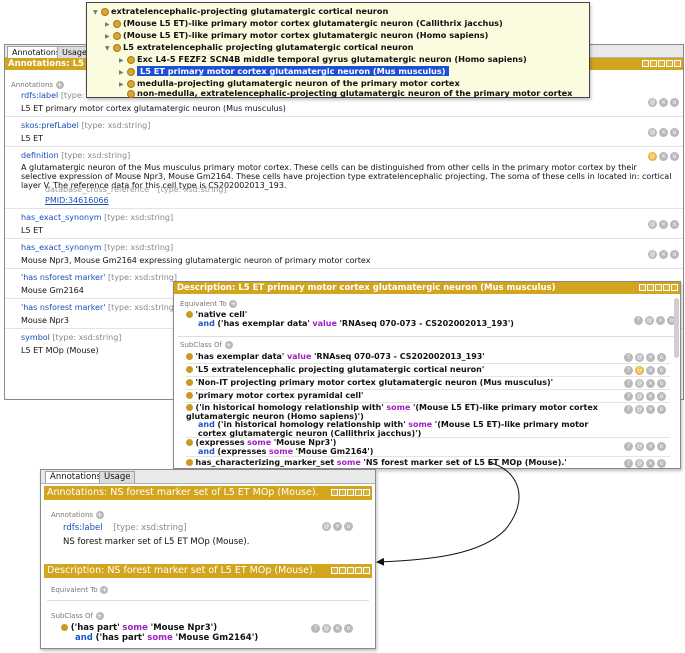 The image size is (685, 653). Describe the element at coordinates (676, 328) in the screenshot. I see `vertical-scrollbar` at that location.